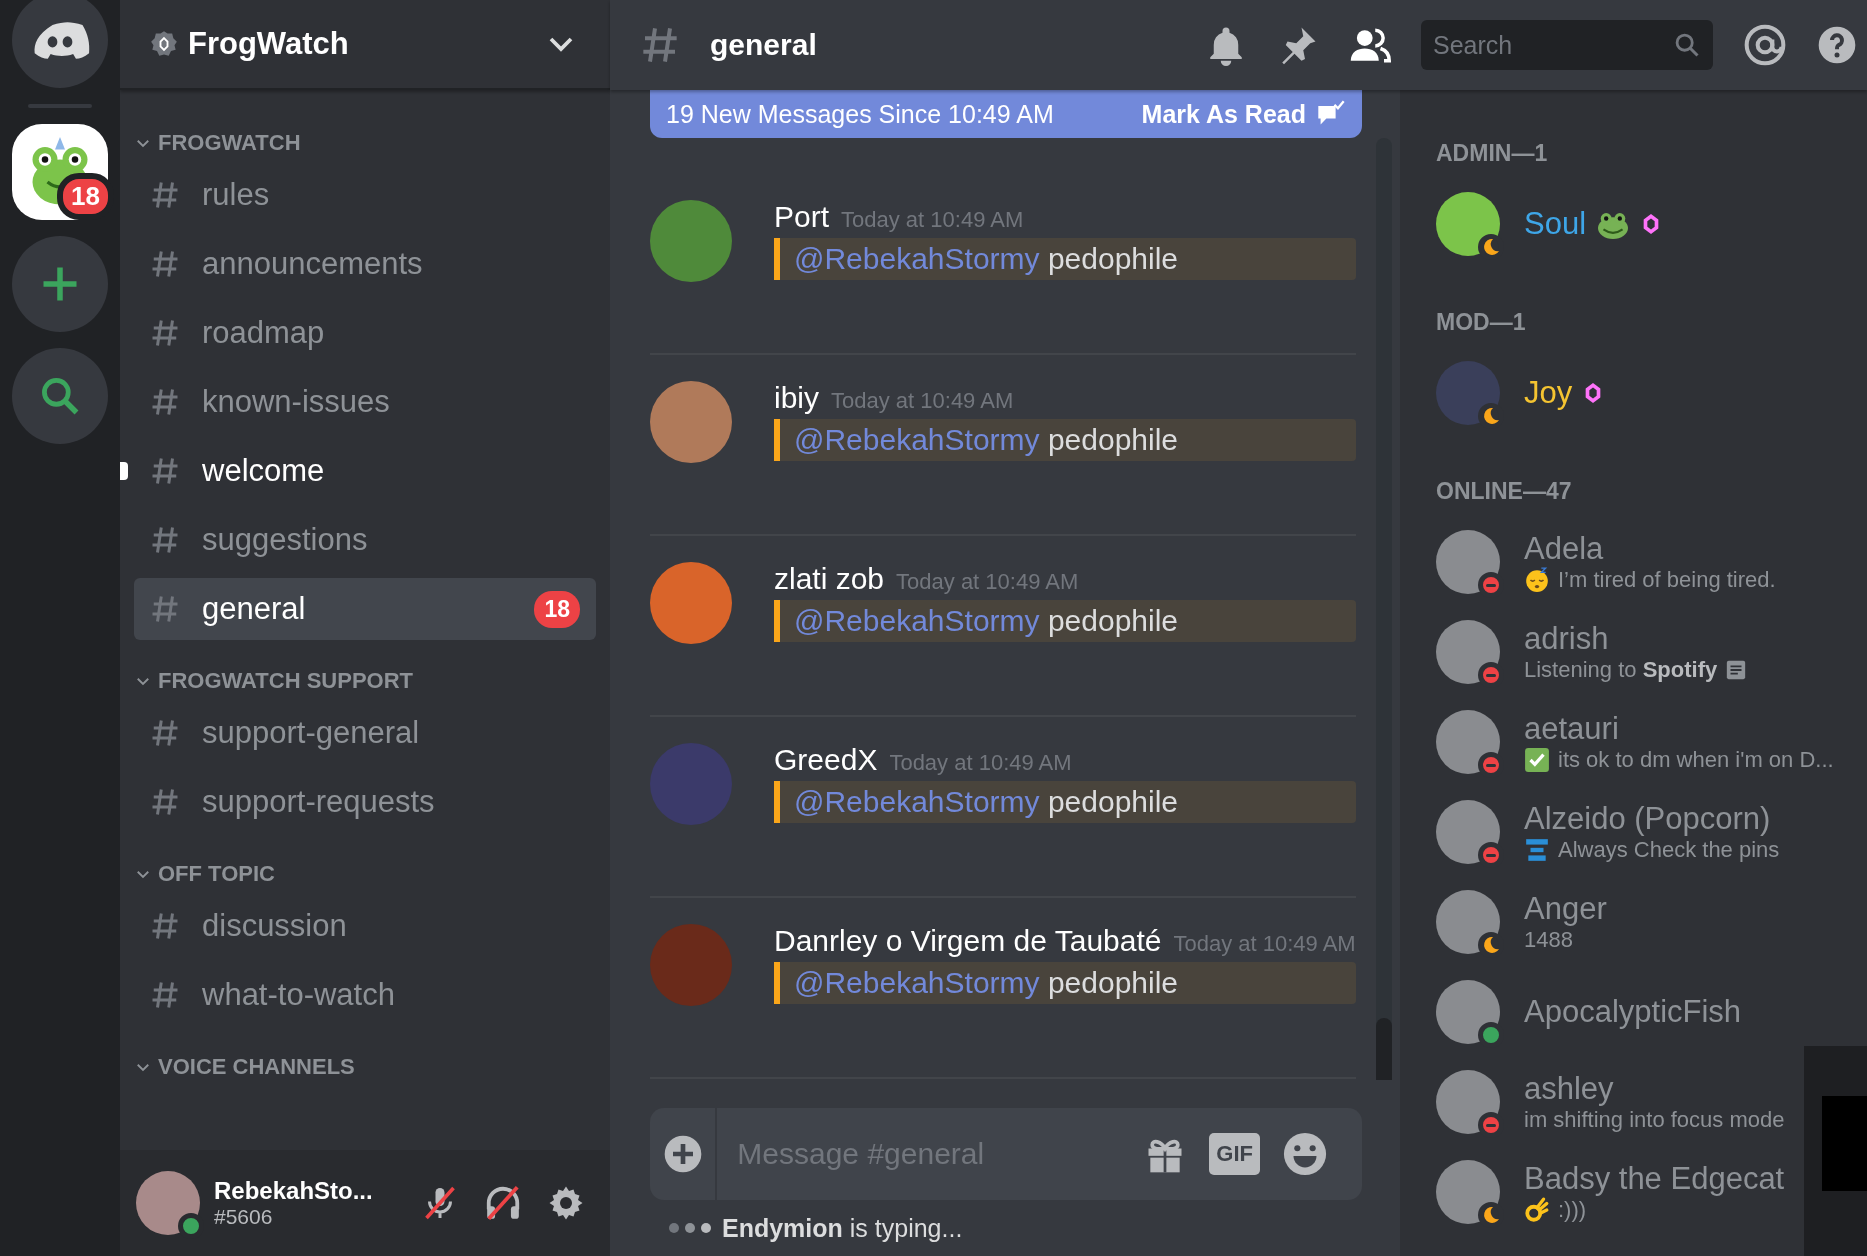  Describe the element at coordinates (1492, 153) in the screenshot. I see `role-group-header: ADMIN—1` at that location.